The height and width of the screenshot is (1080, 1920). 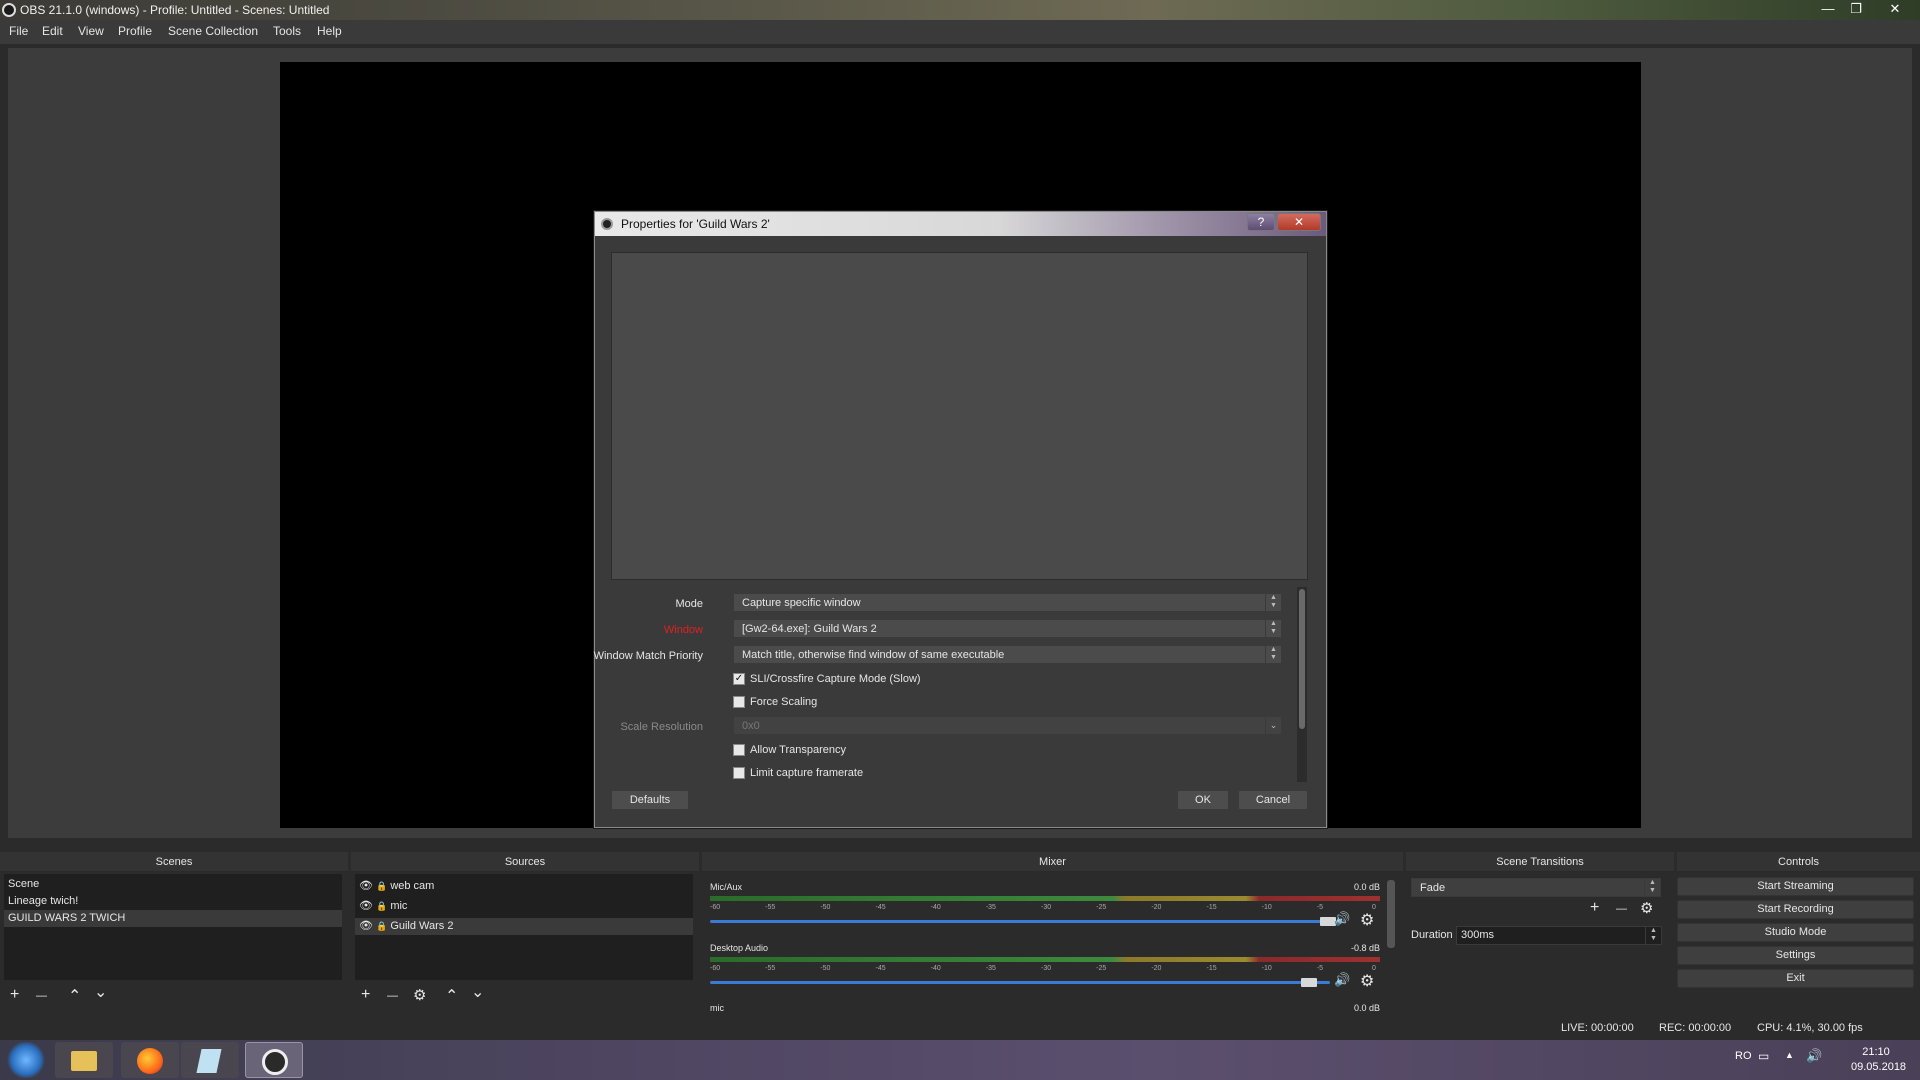 I want to click on scrollbar-thumb, so click(x=1302, y=659).